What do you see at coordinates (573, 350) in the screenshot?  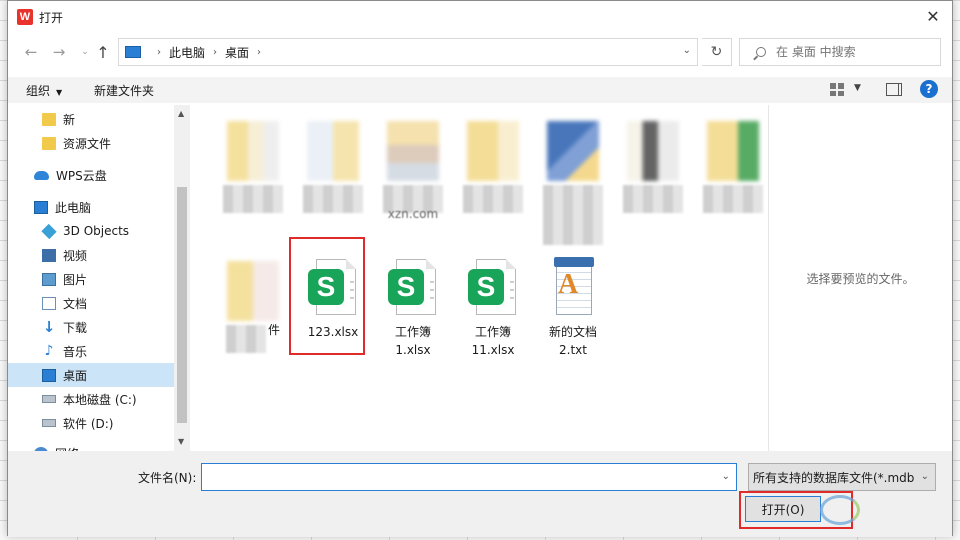 I see `file-name-line2: 2.txt` at bounding box center [573, 350].